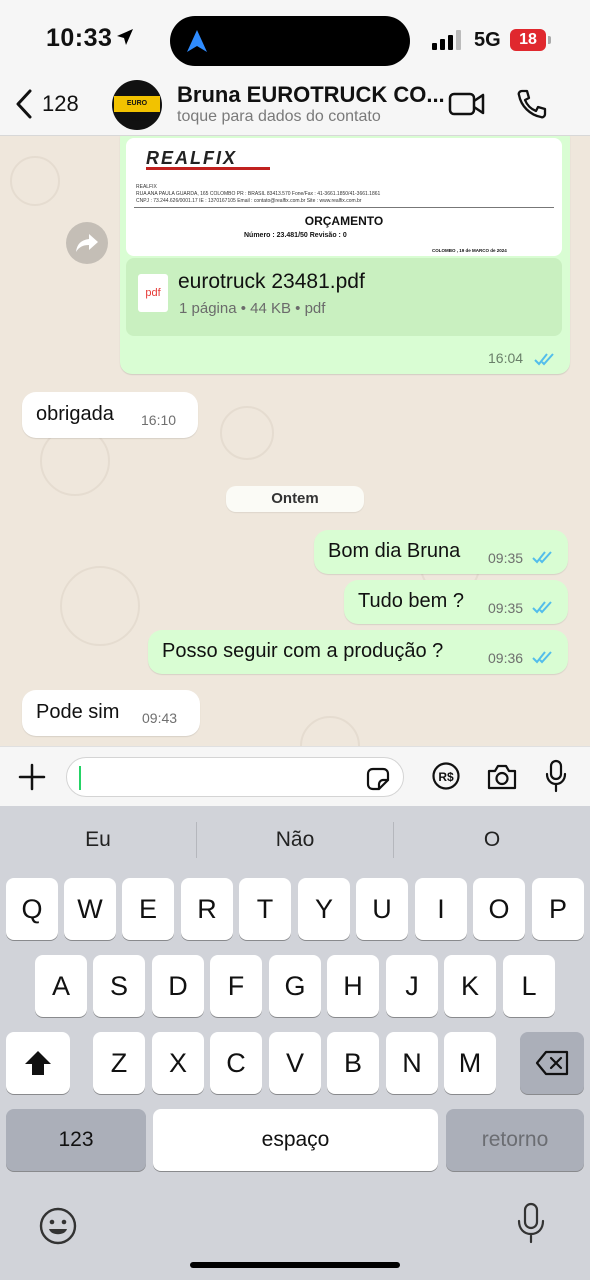 The image size is (590, 1280). What do you see at coordinates (295, 840) in the screenshot?
I see `suggestion-2: Não` at bounding box center [295, 840].